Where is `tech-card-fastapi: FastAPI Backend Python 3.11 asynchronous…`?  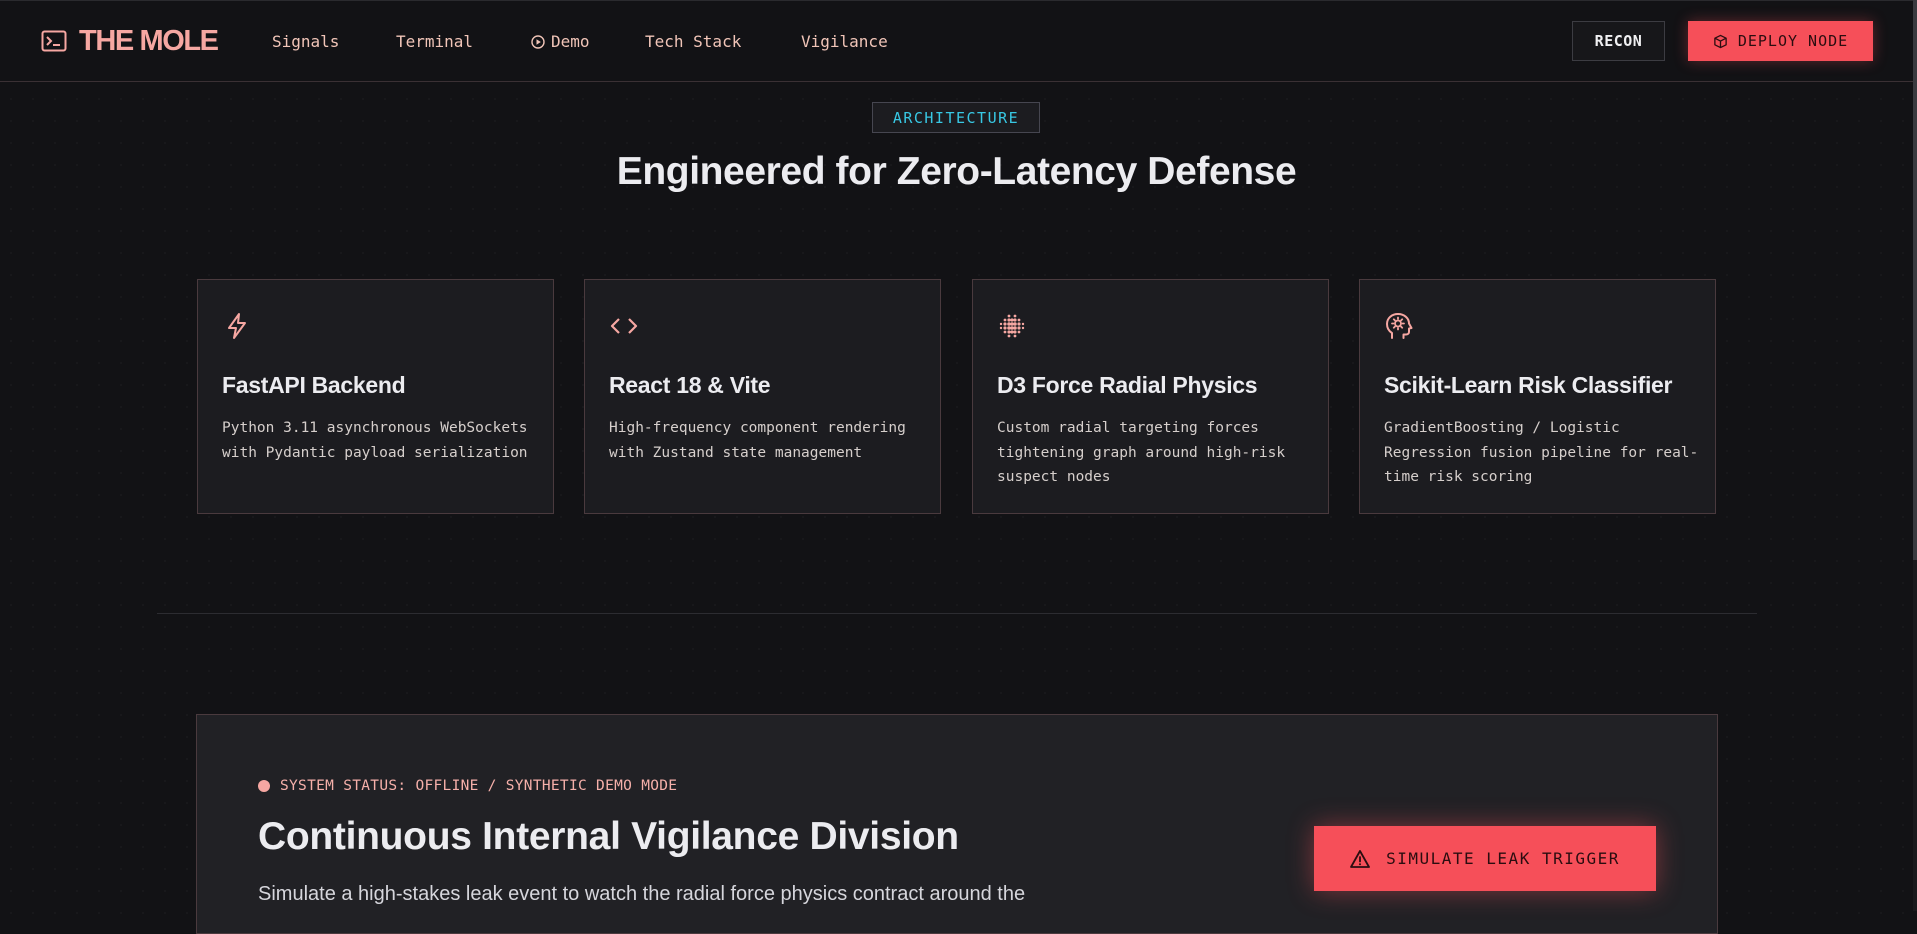 tech-card-fastapi: FastAPI Backend Python 3.11 asynchronous… is located at coordinates (375, 396).